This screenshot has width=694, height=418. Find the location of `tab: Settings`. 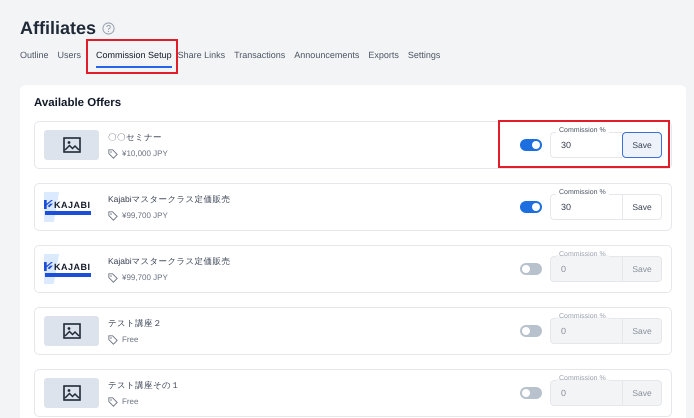

tab: Settings is located at coordinates (426, 56).